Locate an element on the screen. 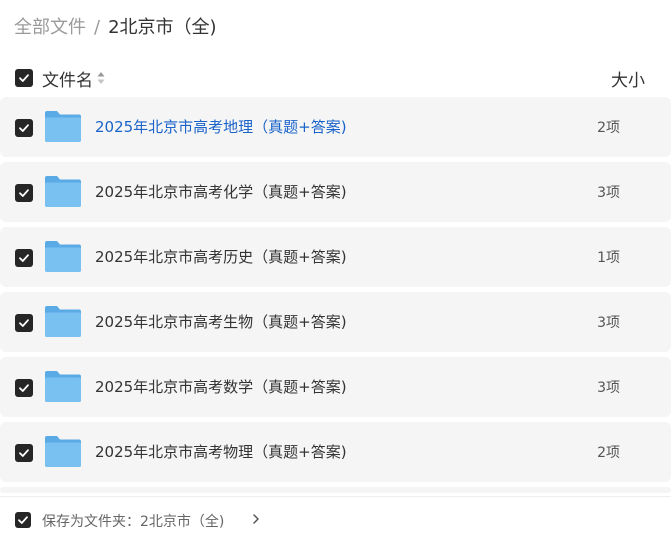  file-row-partial is located at coordinates (335, 490).